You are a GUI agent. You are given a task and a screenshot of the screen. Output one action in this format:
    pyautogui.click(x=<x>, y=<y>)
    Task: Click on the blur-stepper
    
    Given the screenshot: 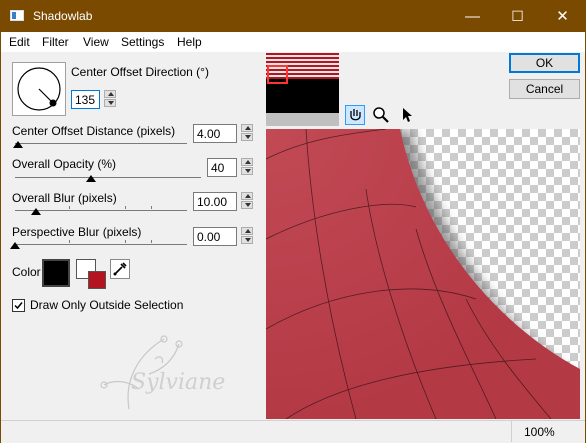 What is the action you would take?
    pyautogui.click(x=248, y=201)
    